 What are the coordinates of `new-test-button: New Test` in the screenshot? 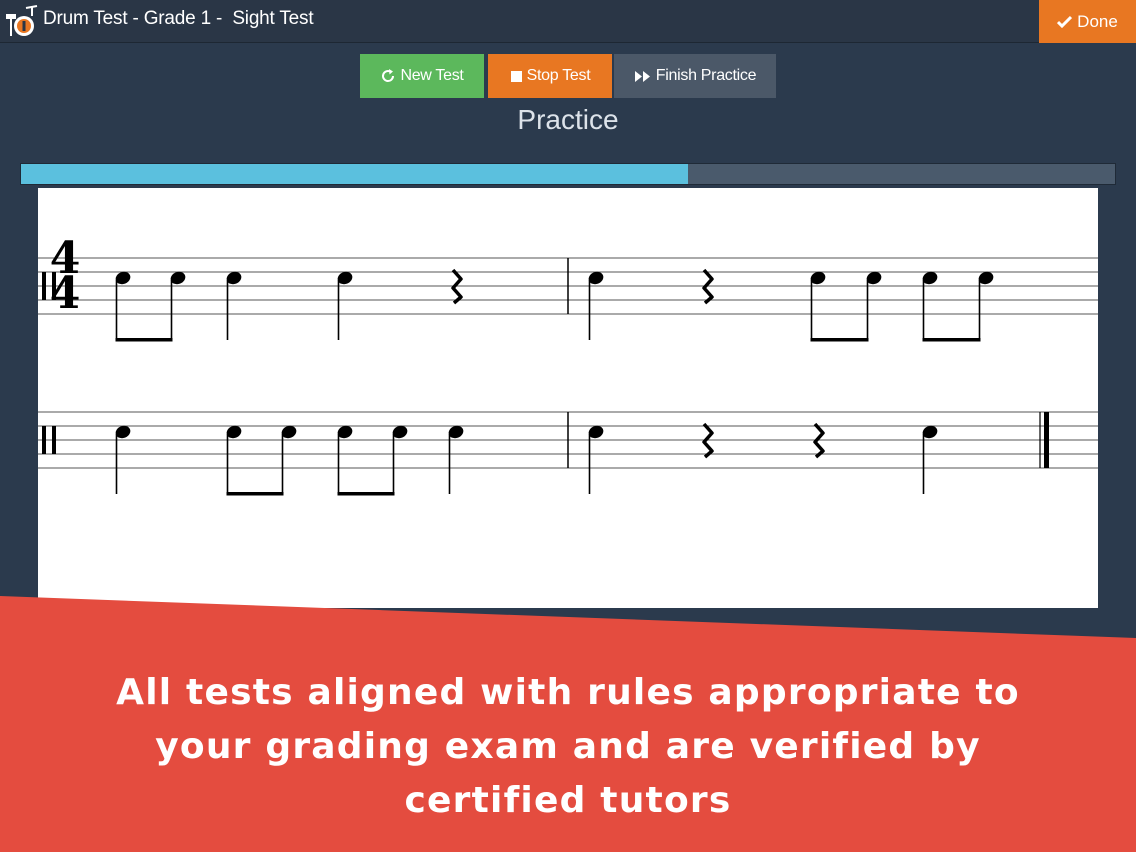 It's located at (422, 76).